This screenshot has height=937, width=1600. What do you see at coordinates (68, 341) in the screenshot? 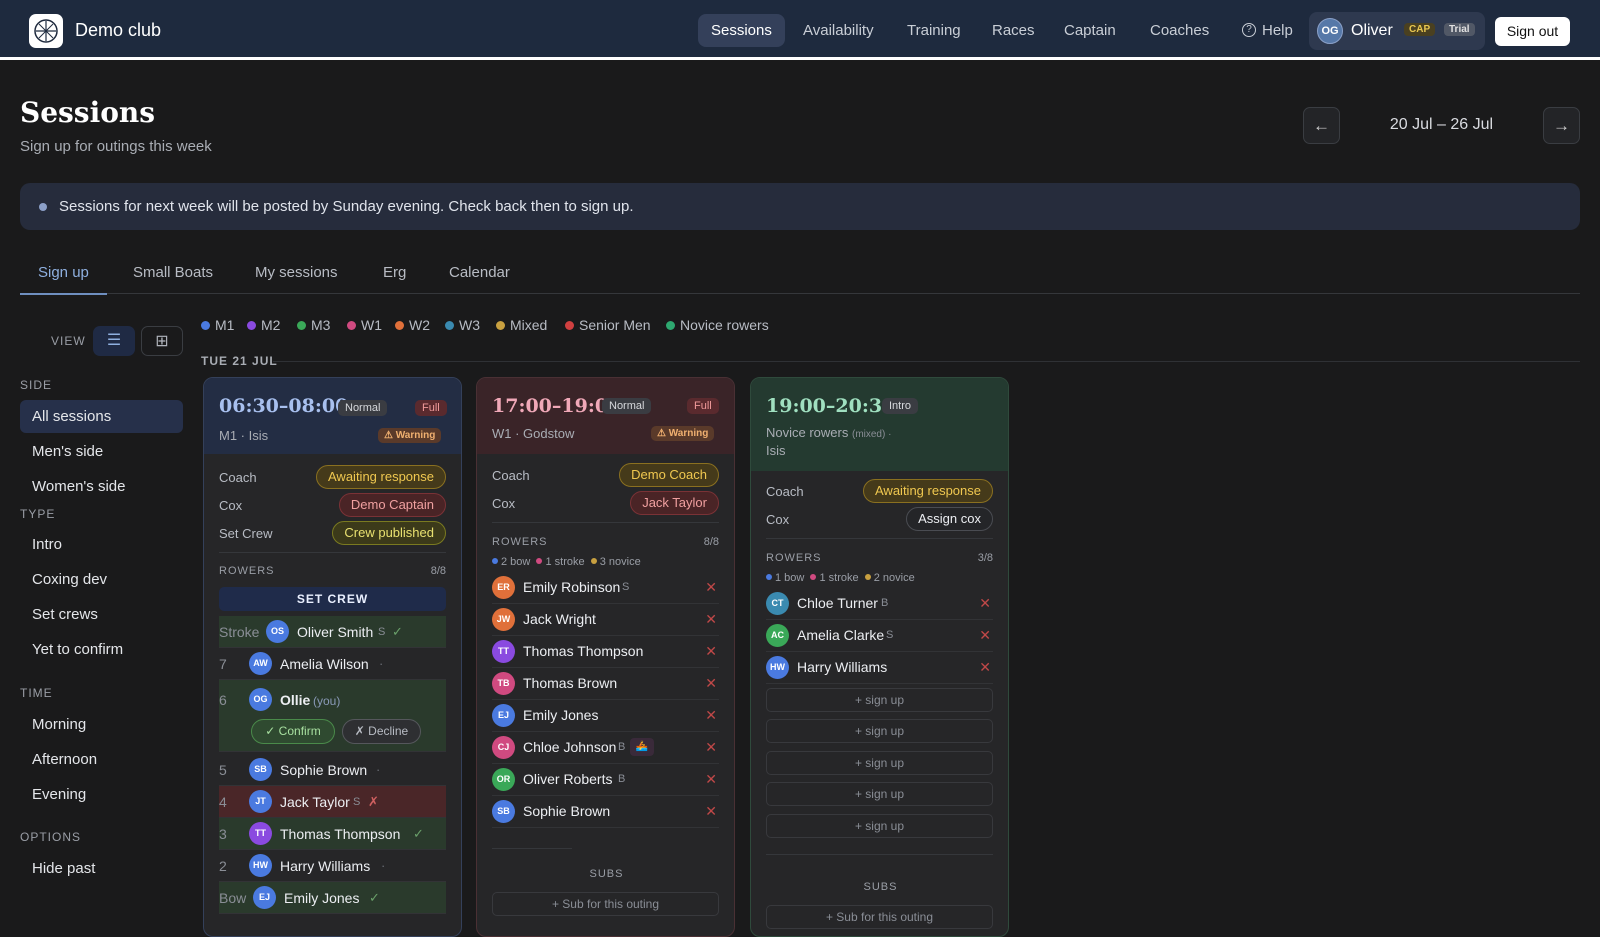
I see `view-label: VIEW` at bounding box center [68, 341].